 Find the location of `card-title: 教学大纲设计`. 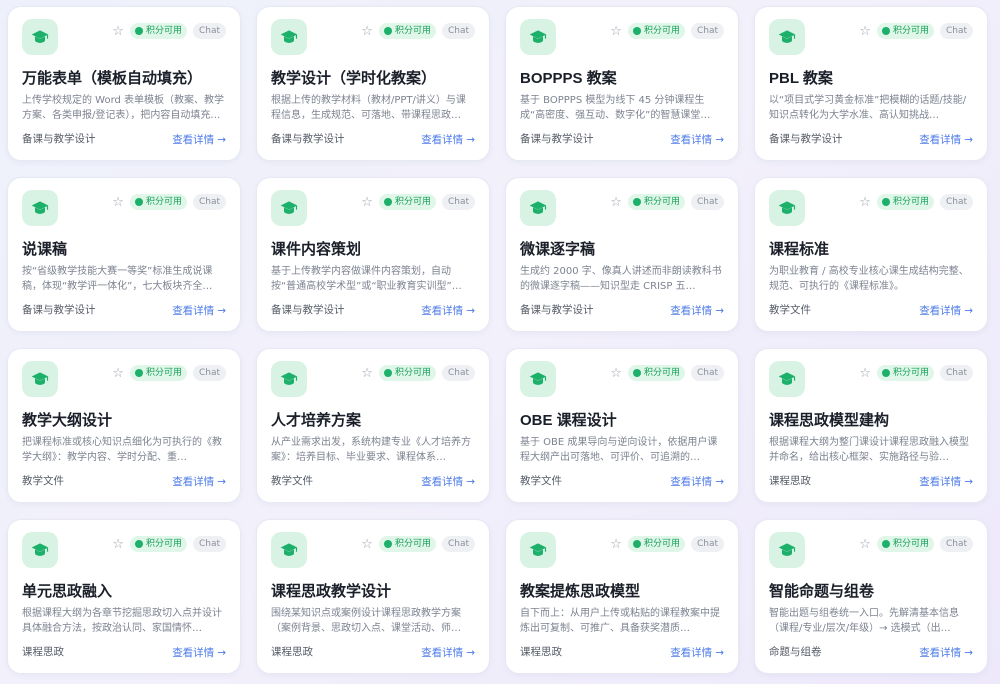

card-title: 教学大纲设计 is located at coordinates (67, 420).